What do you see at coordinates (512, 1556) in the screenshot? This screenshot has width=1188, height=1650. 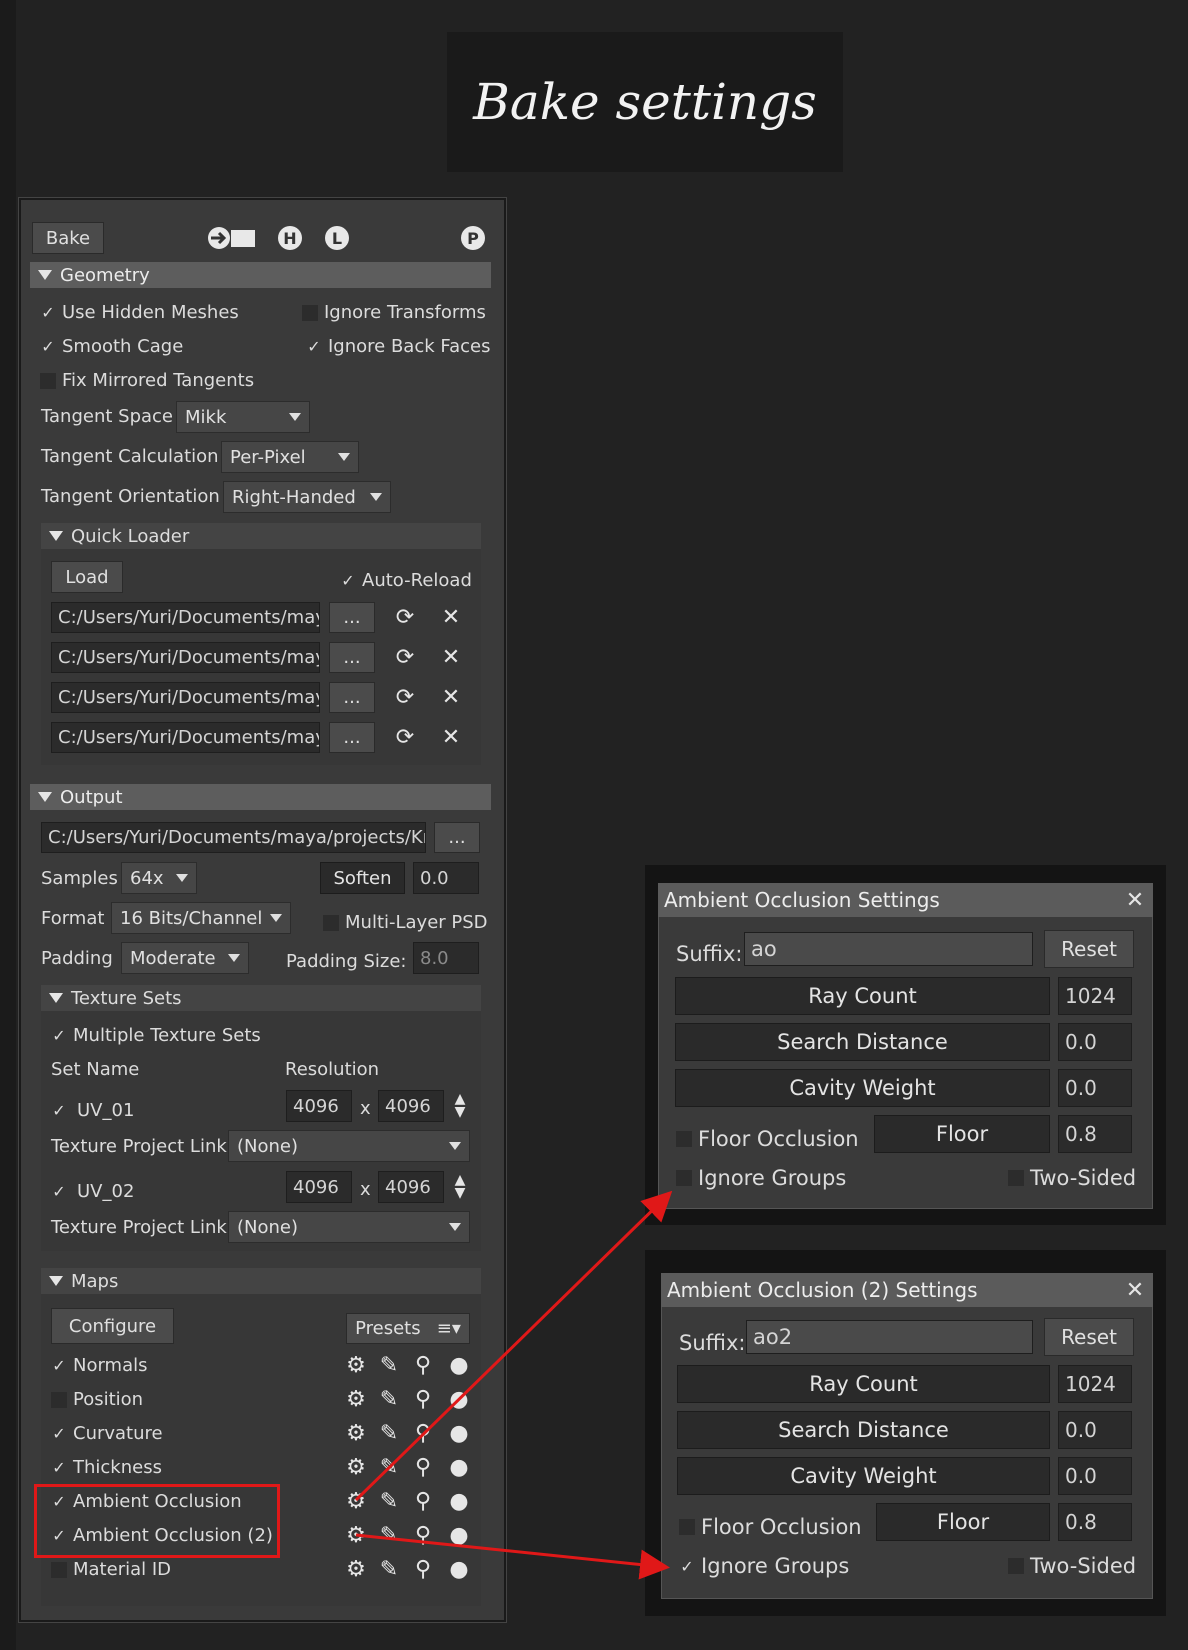 I see `arrow-to-ao2-dialog` at bounding box center [512, 1556].